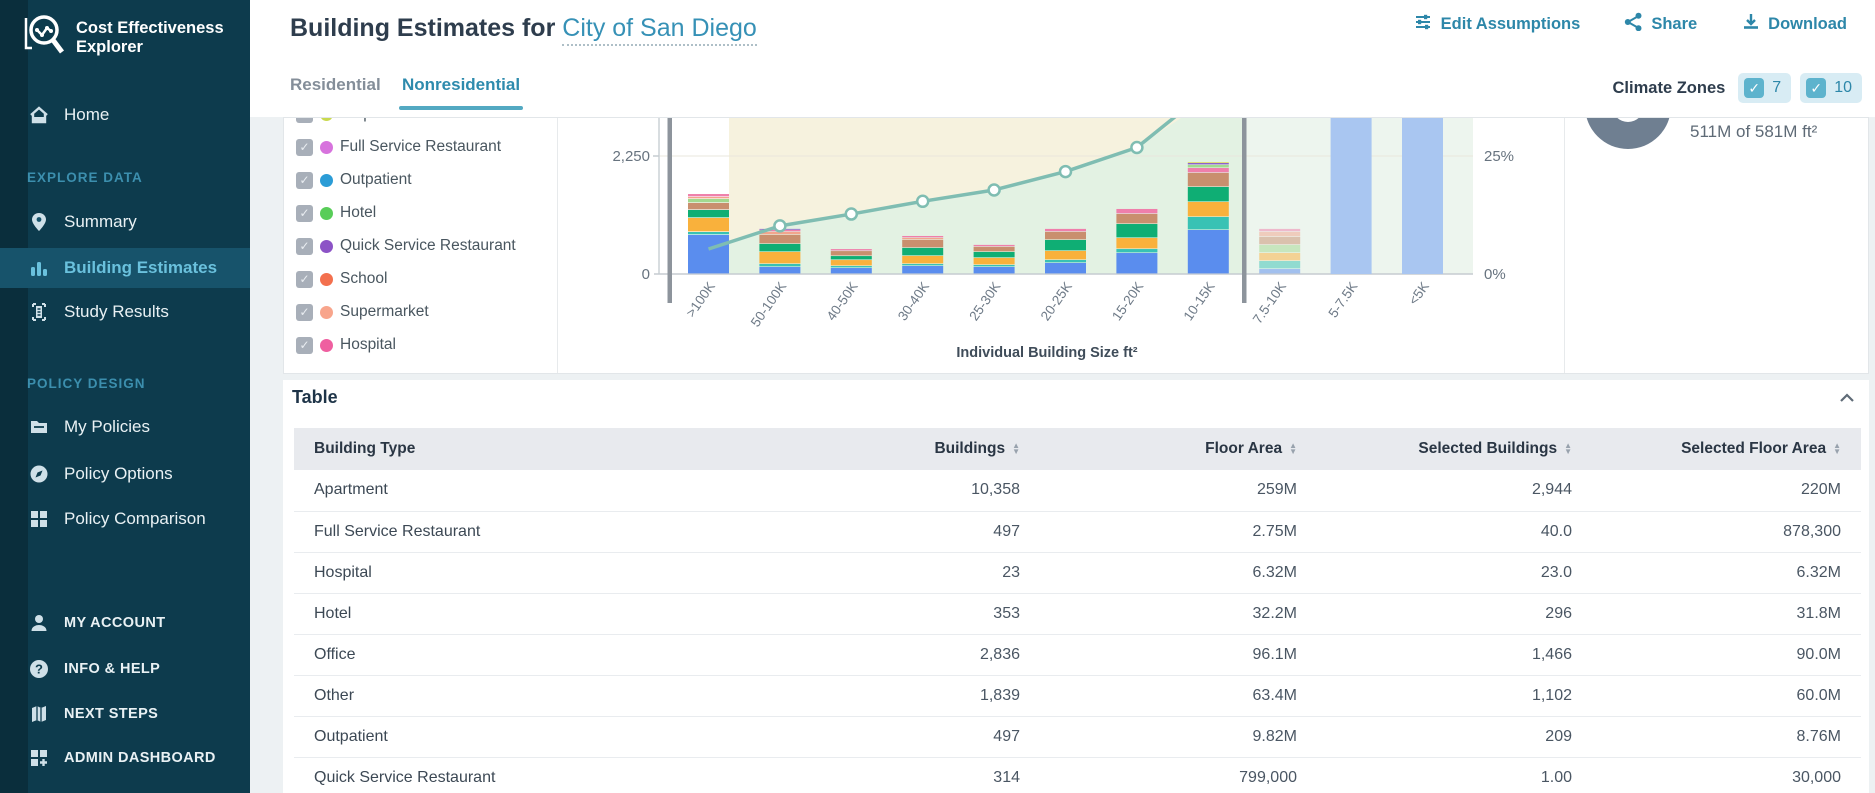 This screenshot has width=1875, height=793. I want to click on sidebar-item-policy-comparison: Policy Comparison, so click(125, 519).